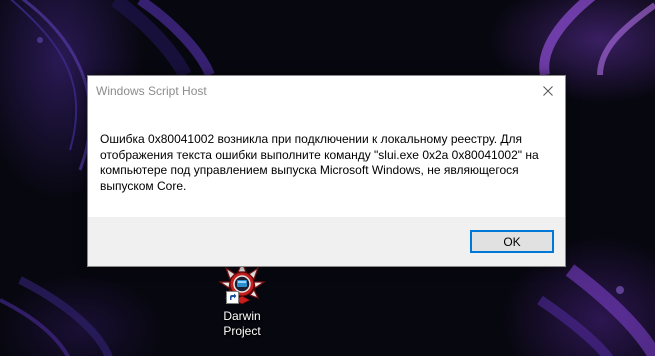 The image size is (655, 356). I want to click on close-button, so click(548, 90).